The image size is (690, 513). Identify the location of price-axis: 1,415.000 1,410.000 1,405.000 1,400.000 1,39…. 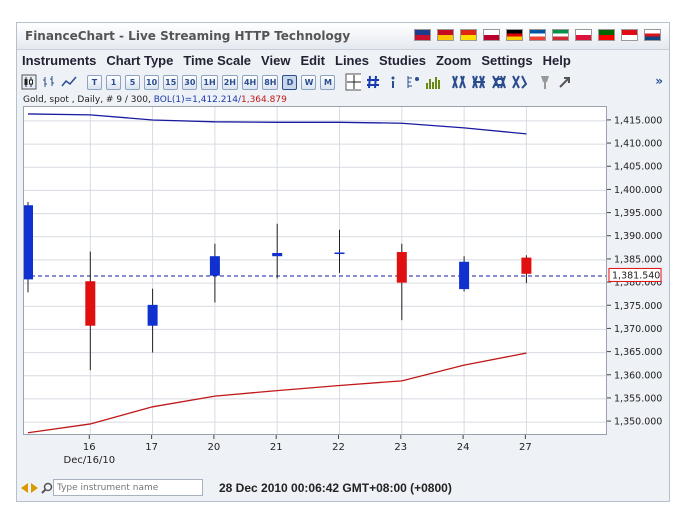
(634, 271).